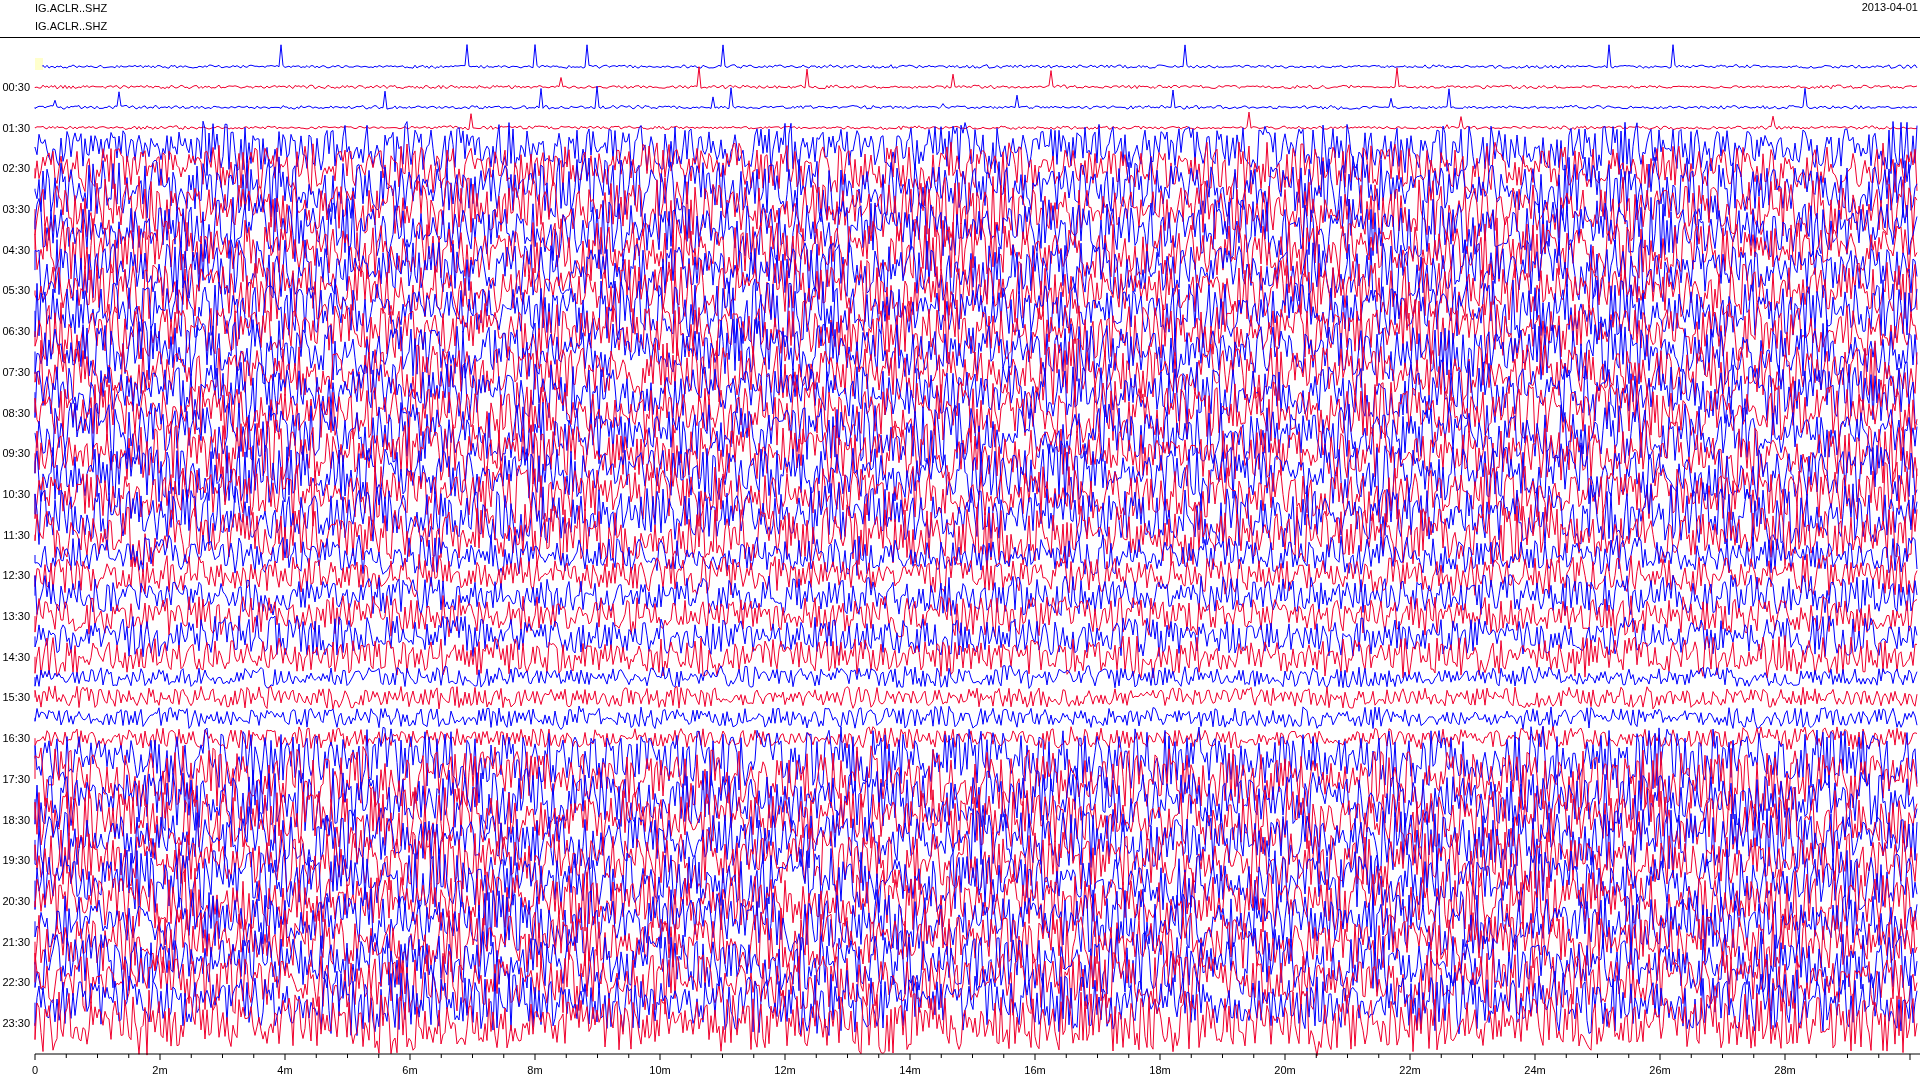  What do you see at coordinates (1410, 1070) in the screenshot?
I see `axis-tick-label: 22m` at bounding box center [1410, 1070].